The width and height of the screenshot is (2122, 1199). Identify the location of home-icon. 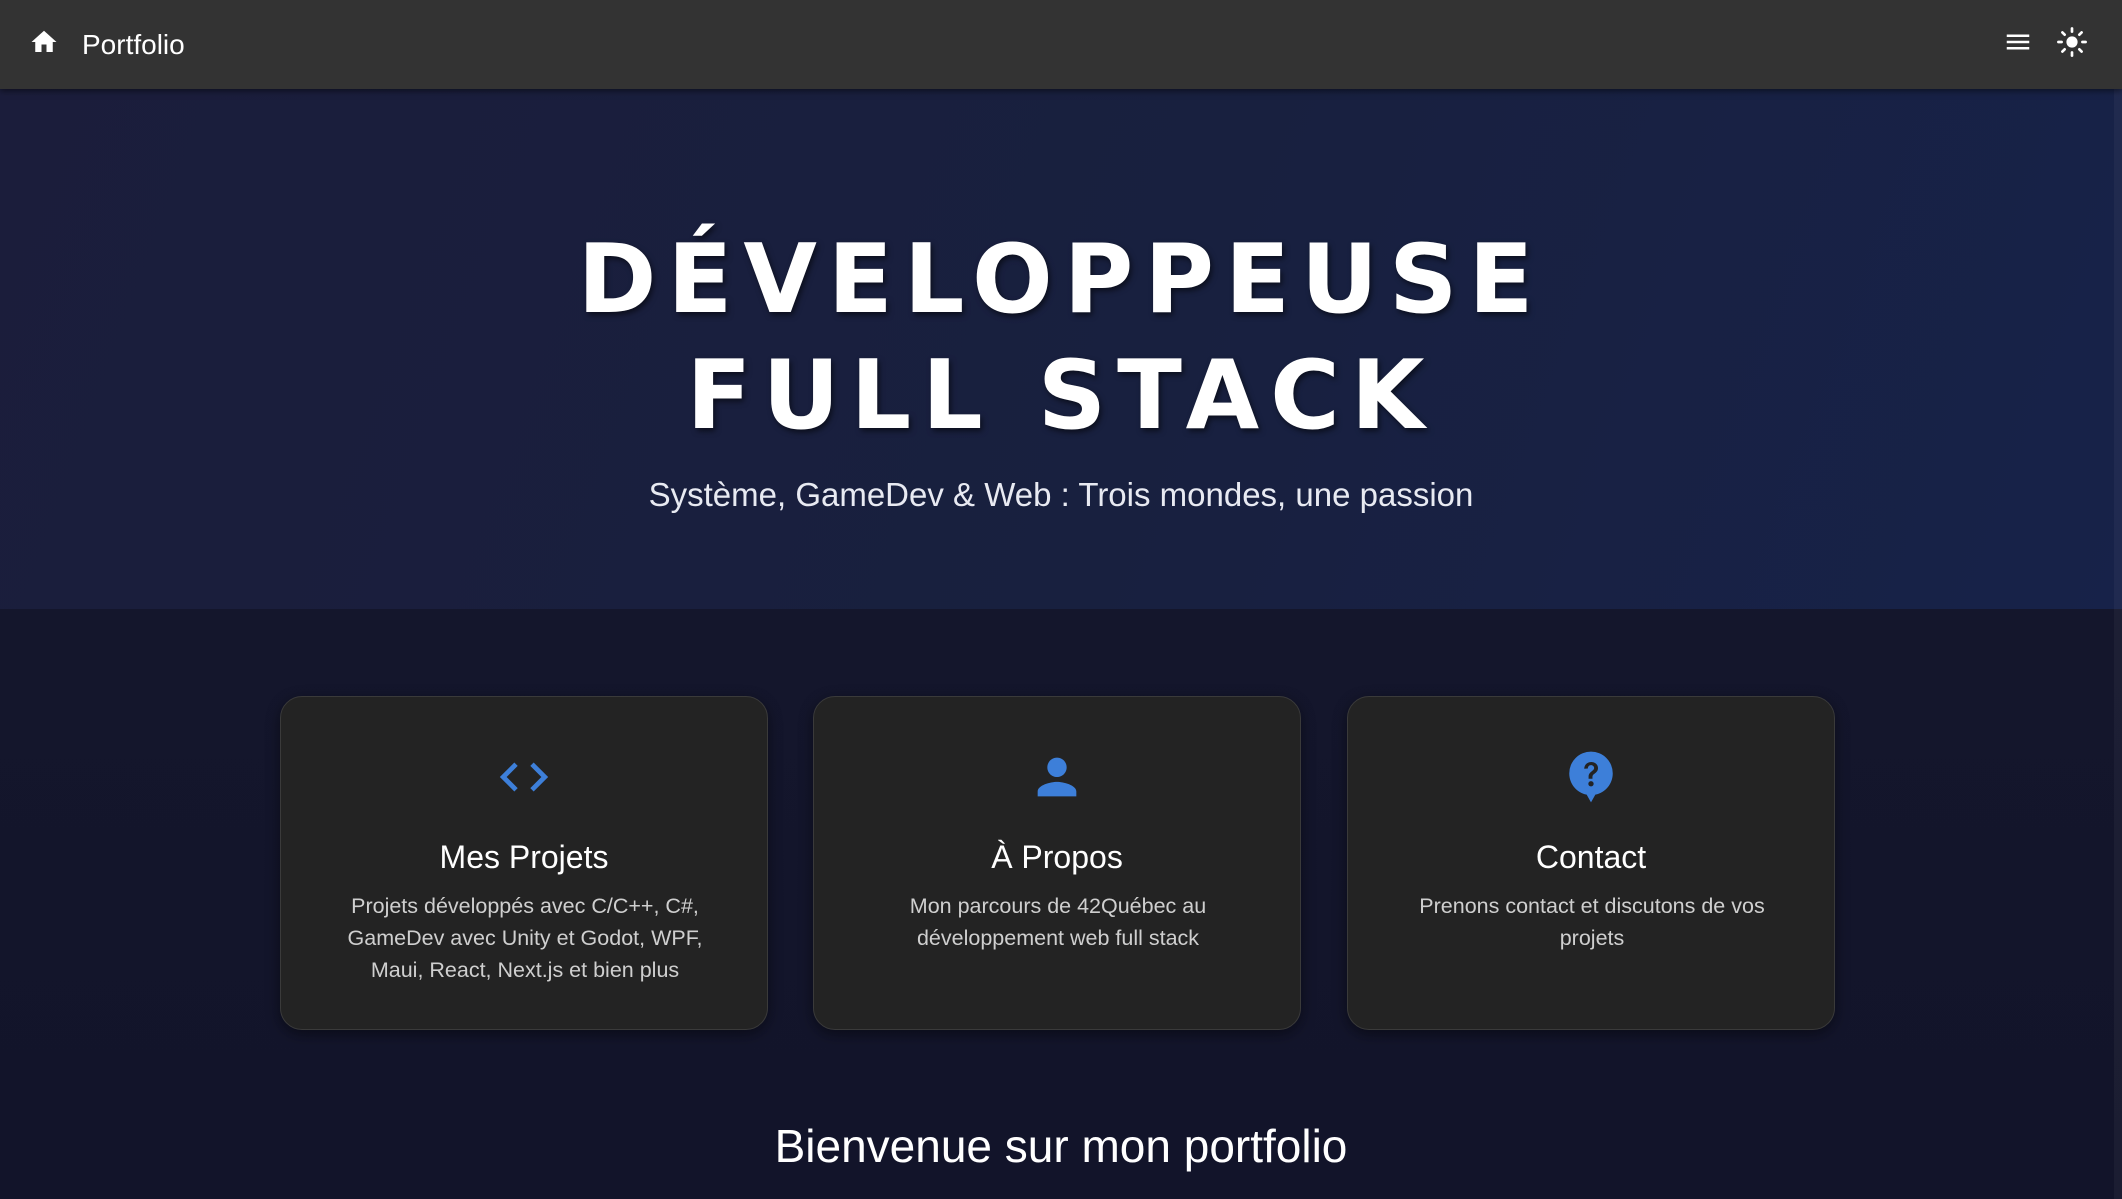
(44, 44).